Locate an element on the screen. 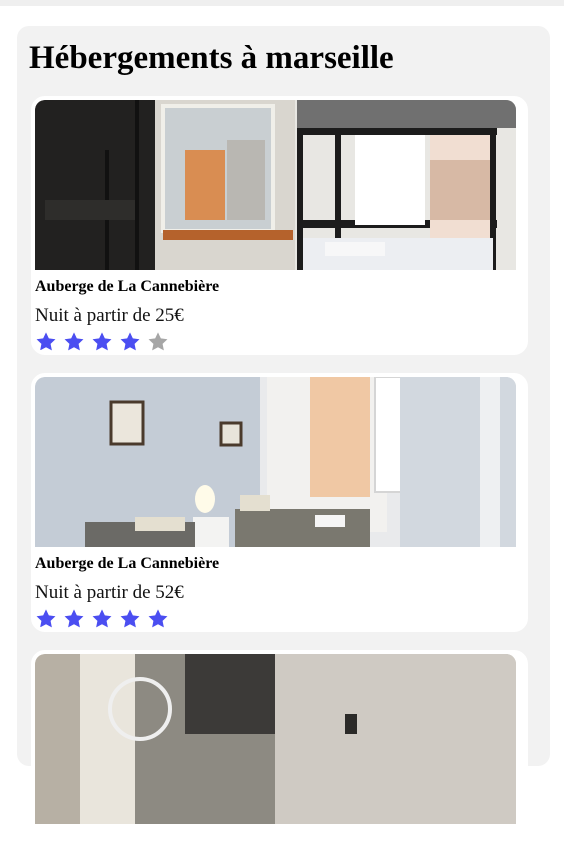  listing-price: Nuit à partir de 25€ is located at coordinates (109, 315).